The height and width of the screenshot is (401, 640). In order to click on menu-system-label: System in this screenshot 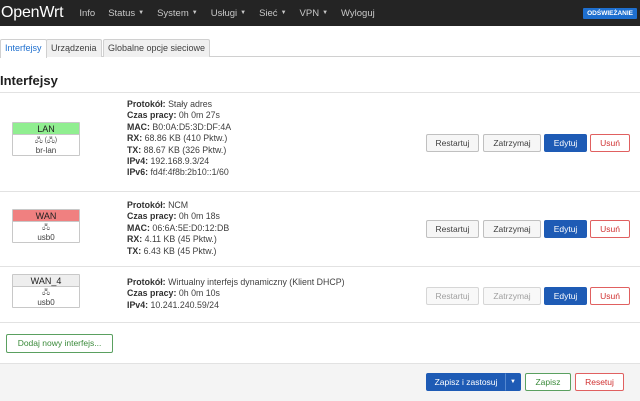, I will do `click(173, 13)`.